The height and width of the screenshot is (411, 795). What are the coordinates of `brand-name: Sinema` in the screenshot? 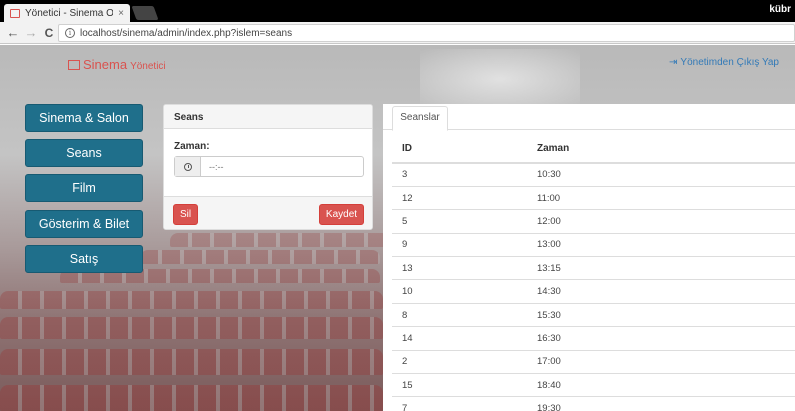 It's located at (105, 64).